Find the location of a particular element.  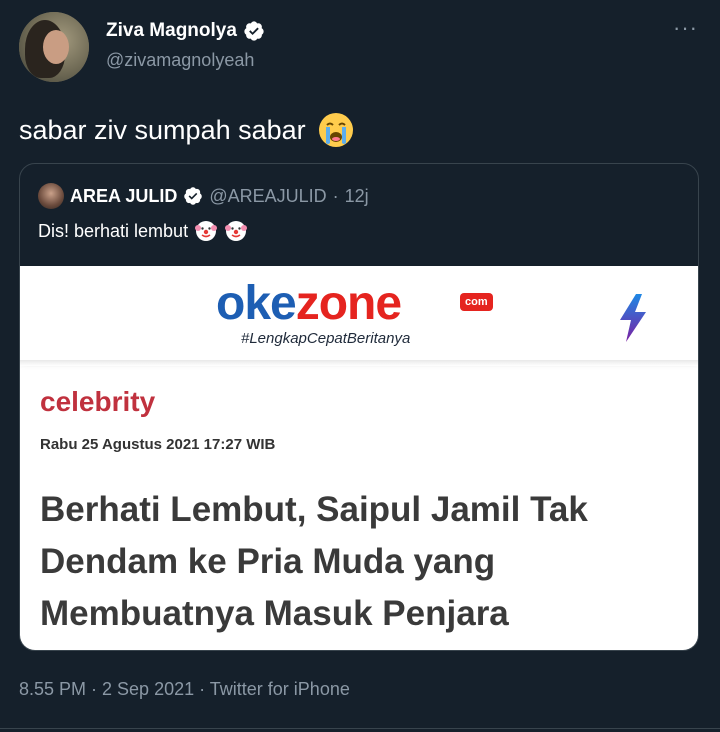

okezone-logo-text: okezone is located at coordinates (309, 303).